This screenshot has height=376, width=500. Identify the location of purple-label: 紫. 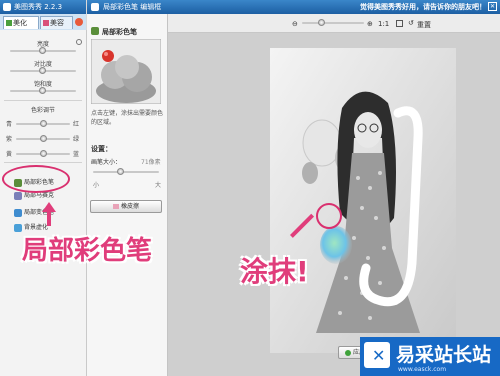
(9, 139).